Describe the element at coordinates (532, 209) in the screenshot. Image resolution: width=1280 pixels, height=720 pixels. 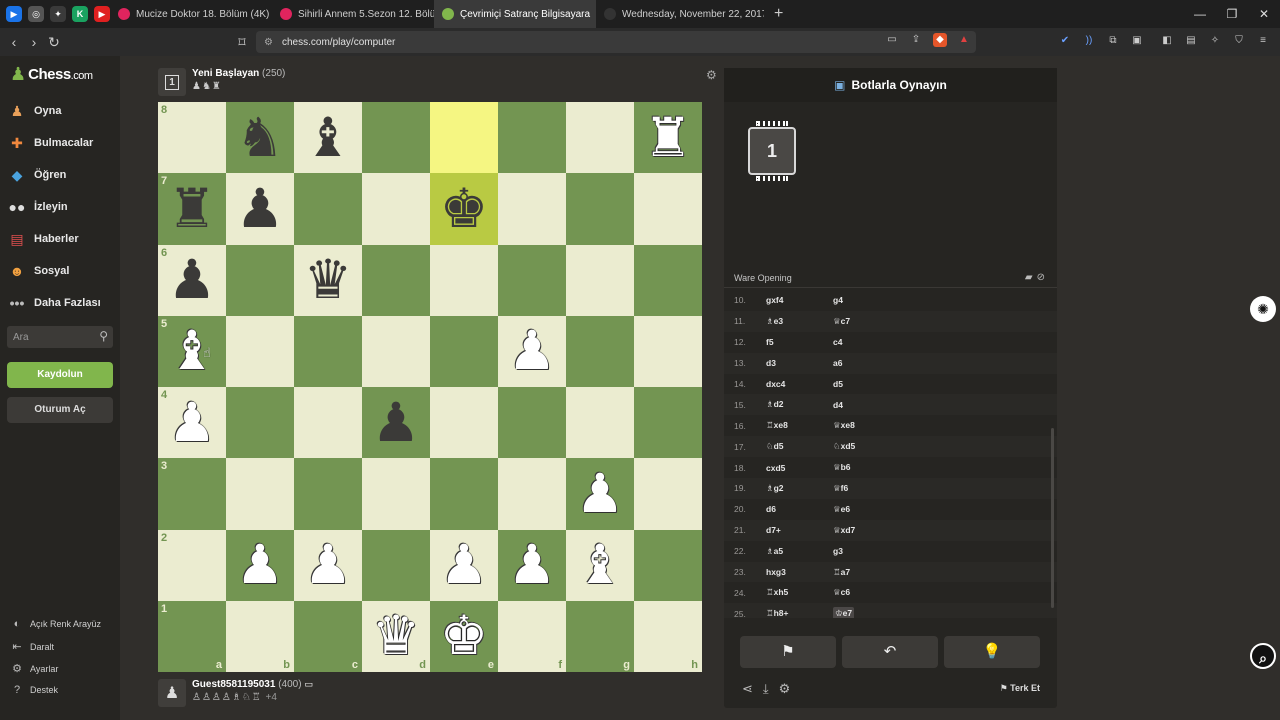
I see `square-f7` at that location.